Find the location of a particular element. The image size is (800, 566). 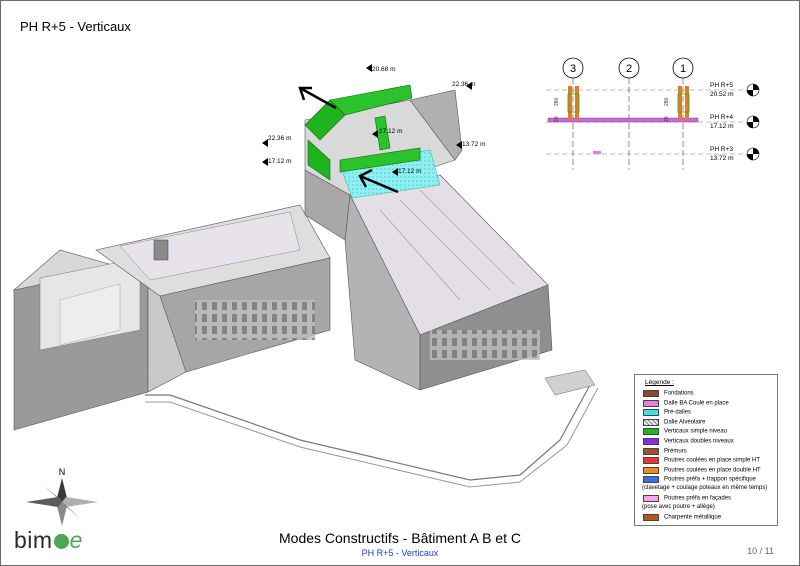

footer-title: Modes Constructifs - Bâtiment A B et C is located at coordinates (400, 538).